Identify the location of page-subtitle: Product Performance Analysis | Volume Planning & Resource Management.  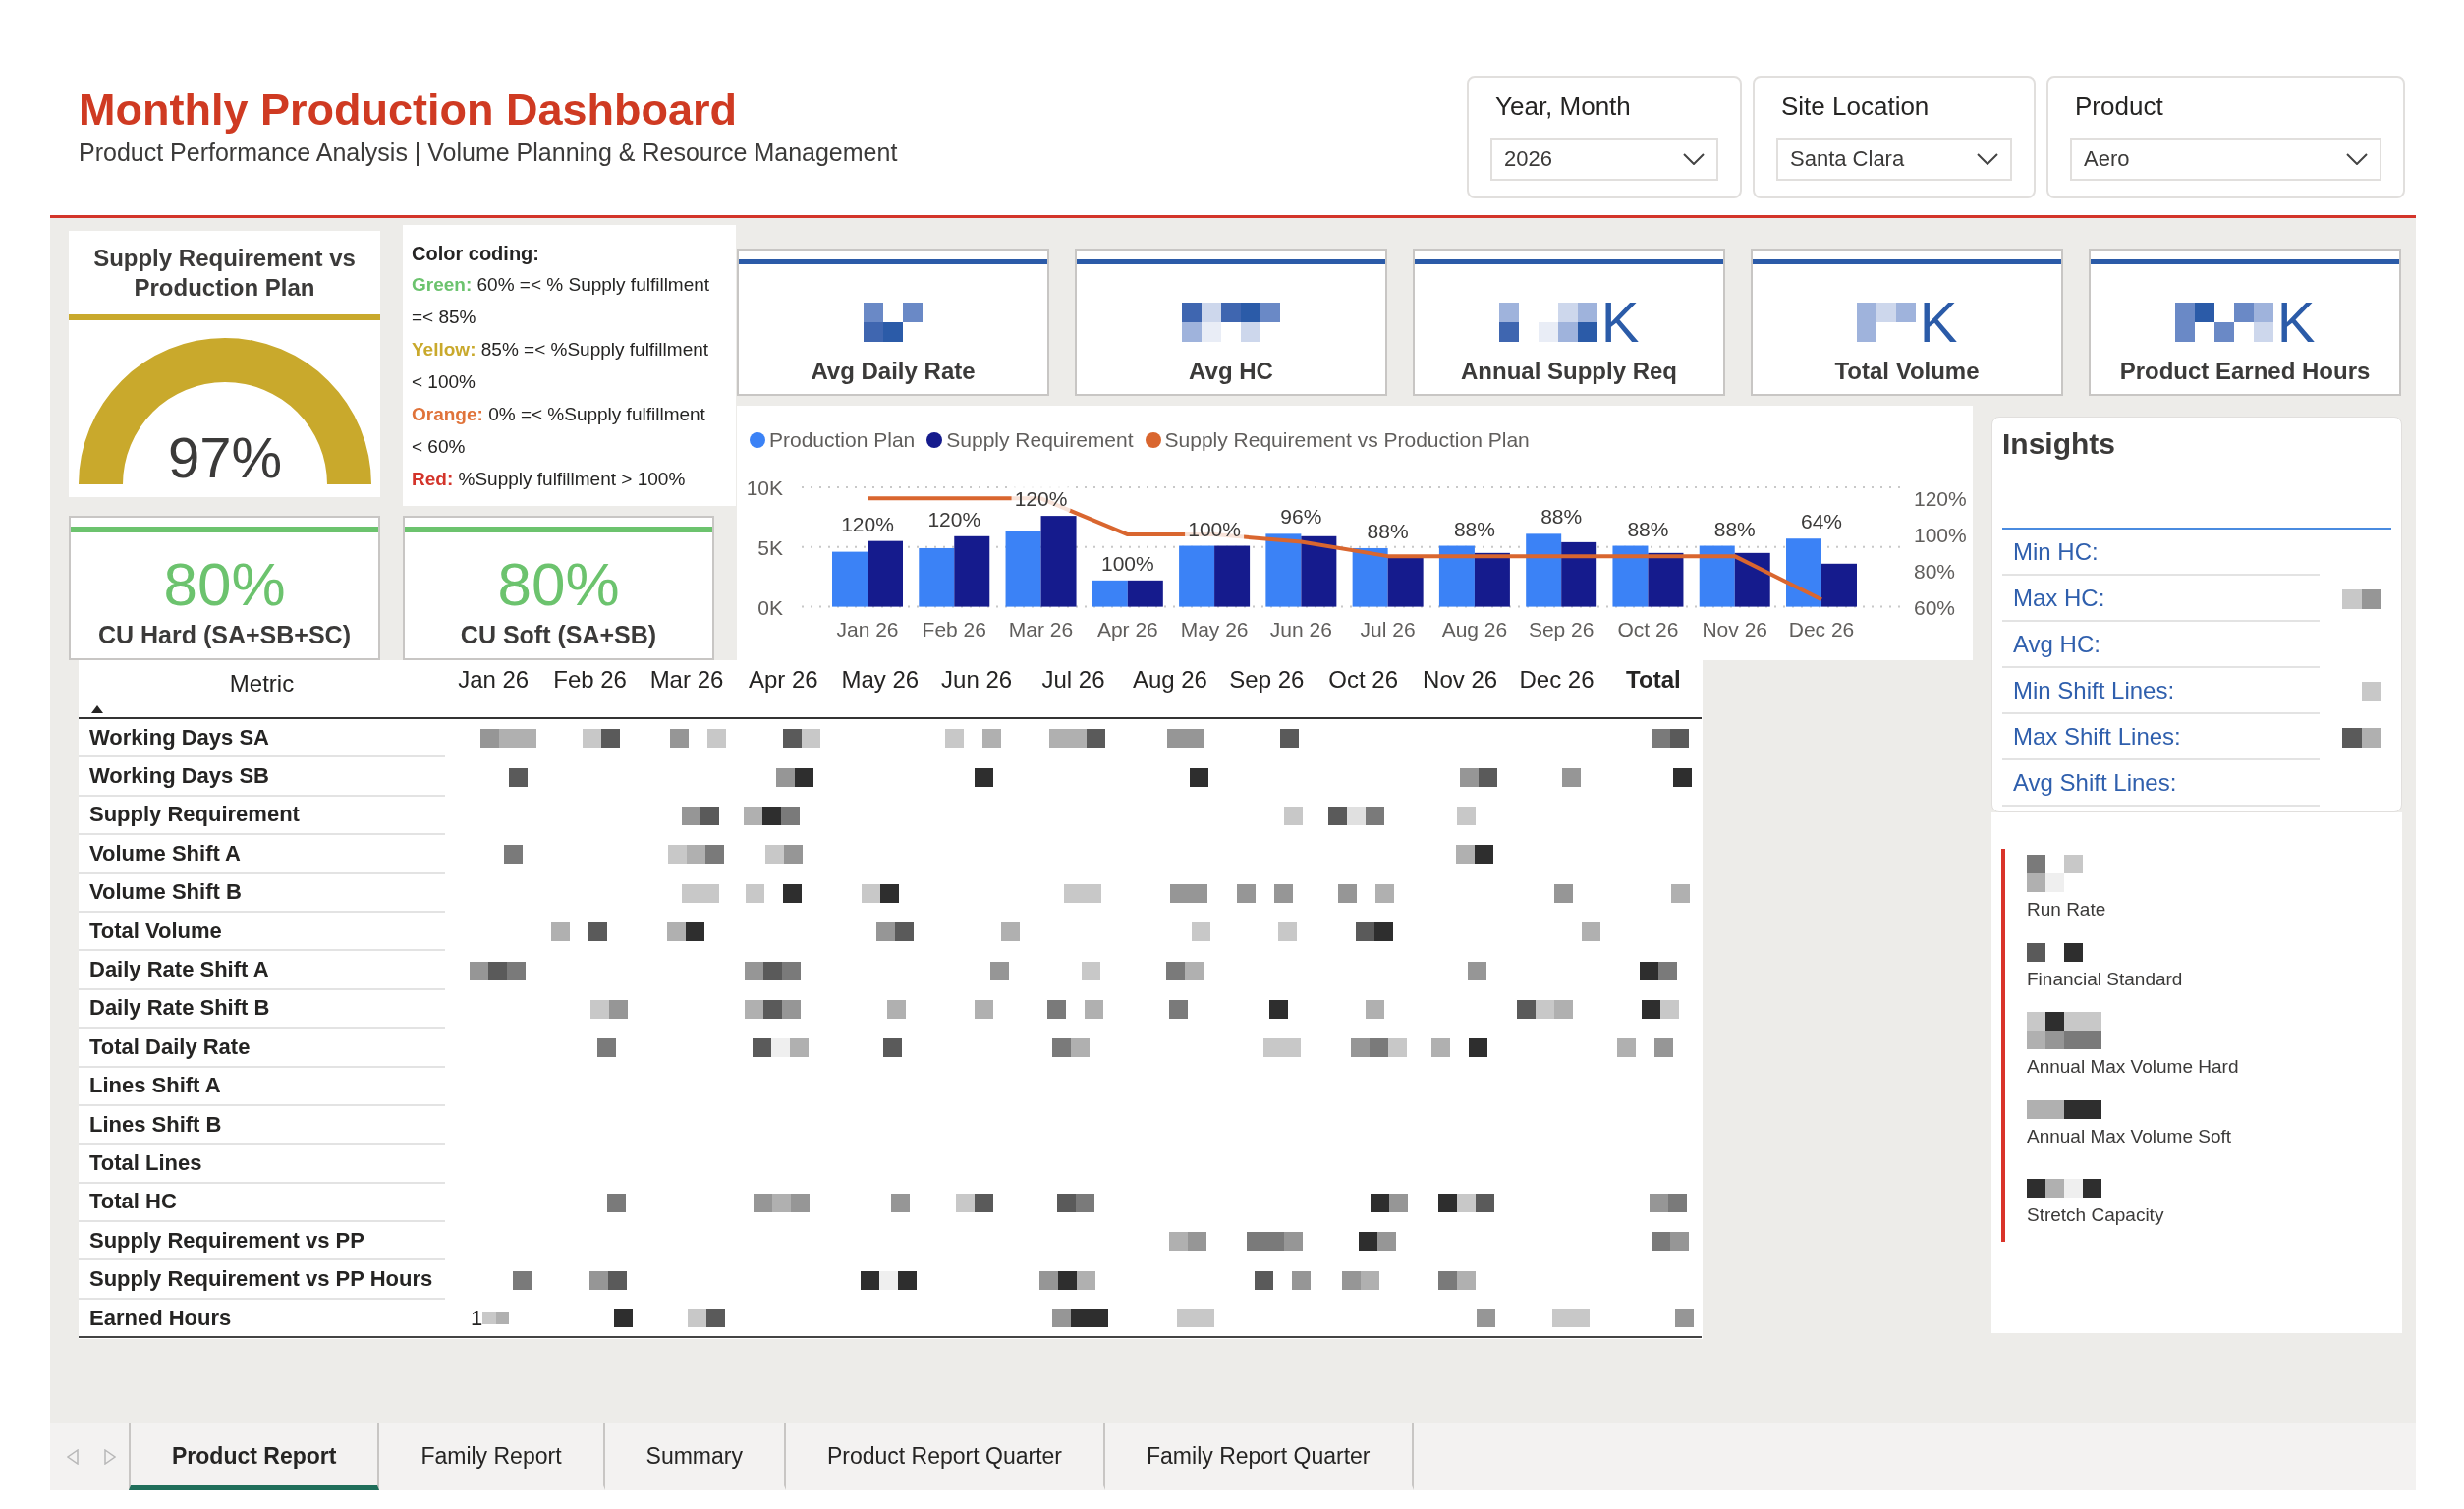
(488, 152).